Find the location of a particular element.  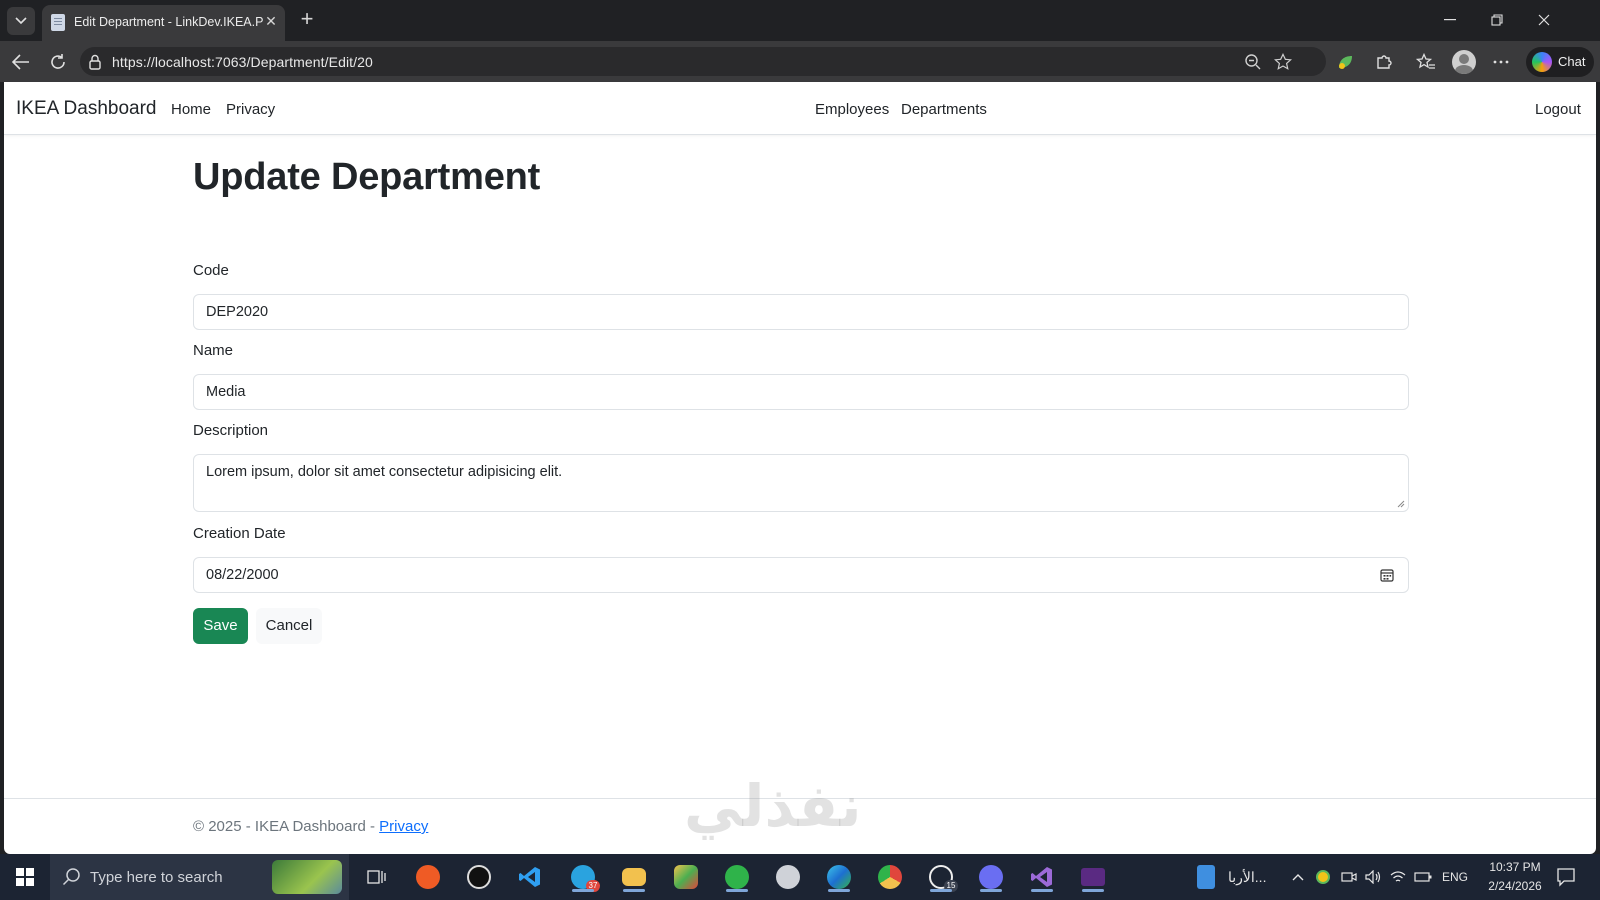

nav-privacy-link: Privacy is located at coordinates (250, 109).